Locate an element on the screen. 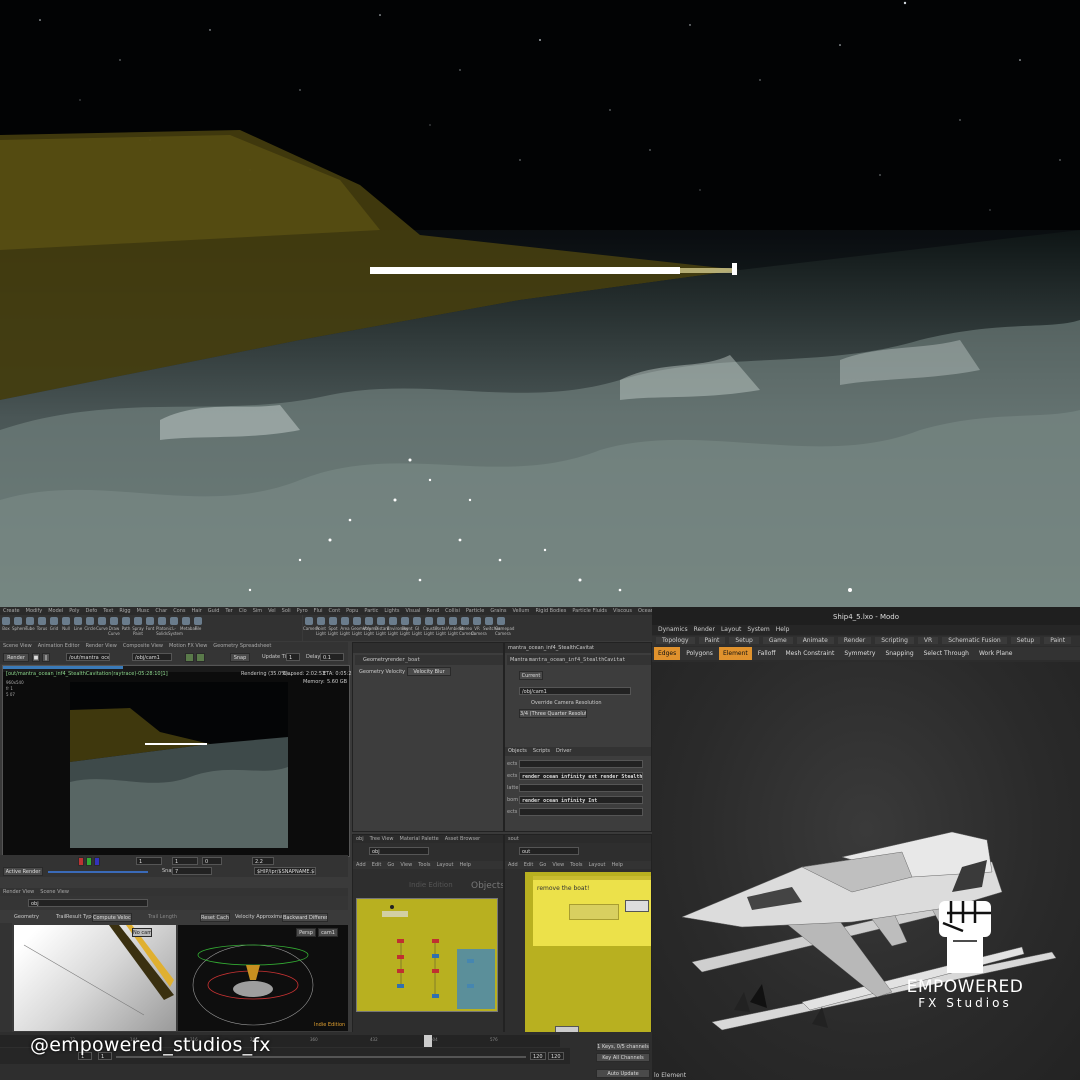  shelf-tool: GI Light is located at coordinates (417, 626).